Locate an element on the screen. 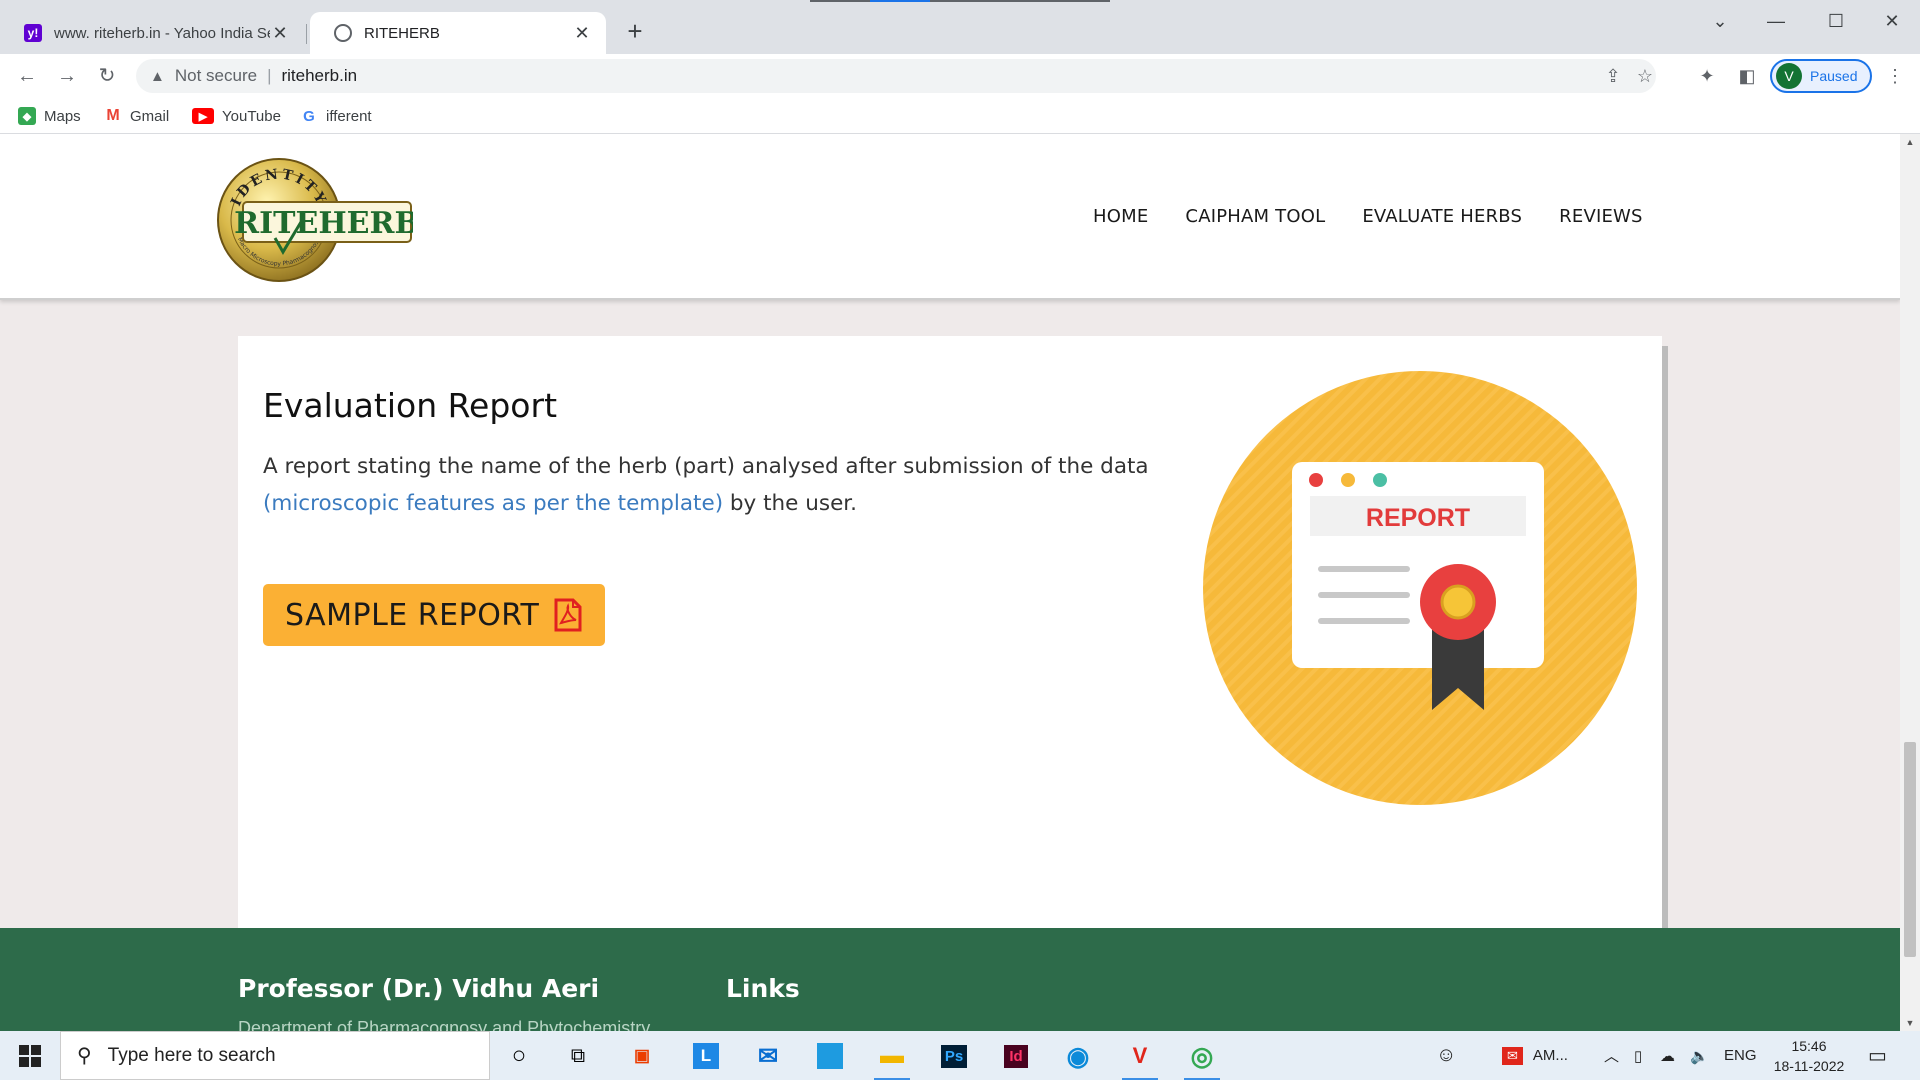 This screenshot has width=1920, height=1080. report-label: REPORT is located at coordinates (1418, 518).